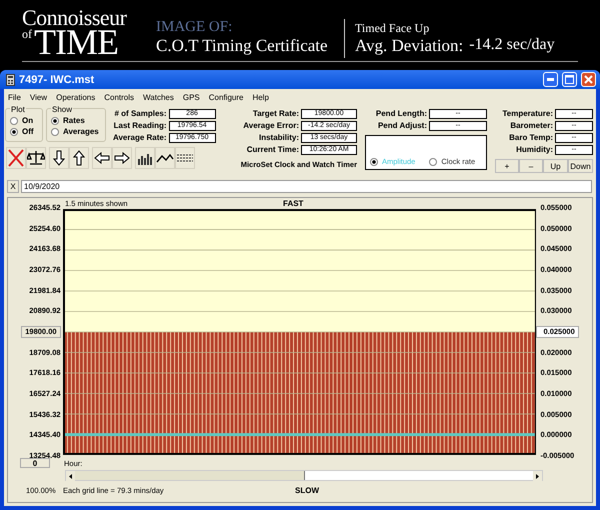 The height and width of the screenshot is (510, 600). What do you see at coordinates (76, 42) in the screenshot?
I see `logo-text: TIME` at bounding box center [76, 42].